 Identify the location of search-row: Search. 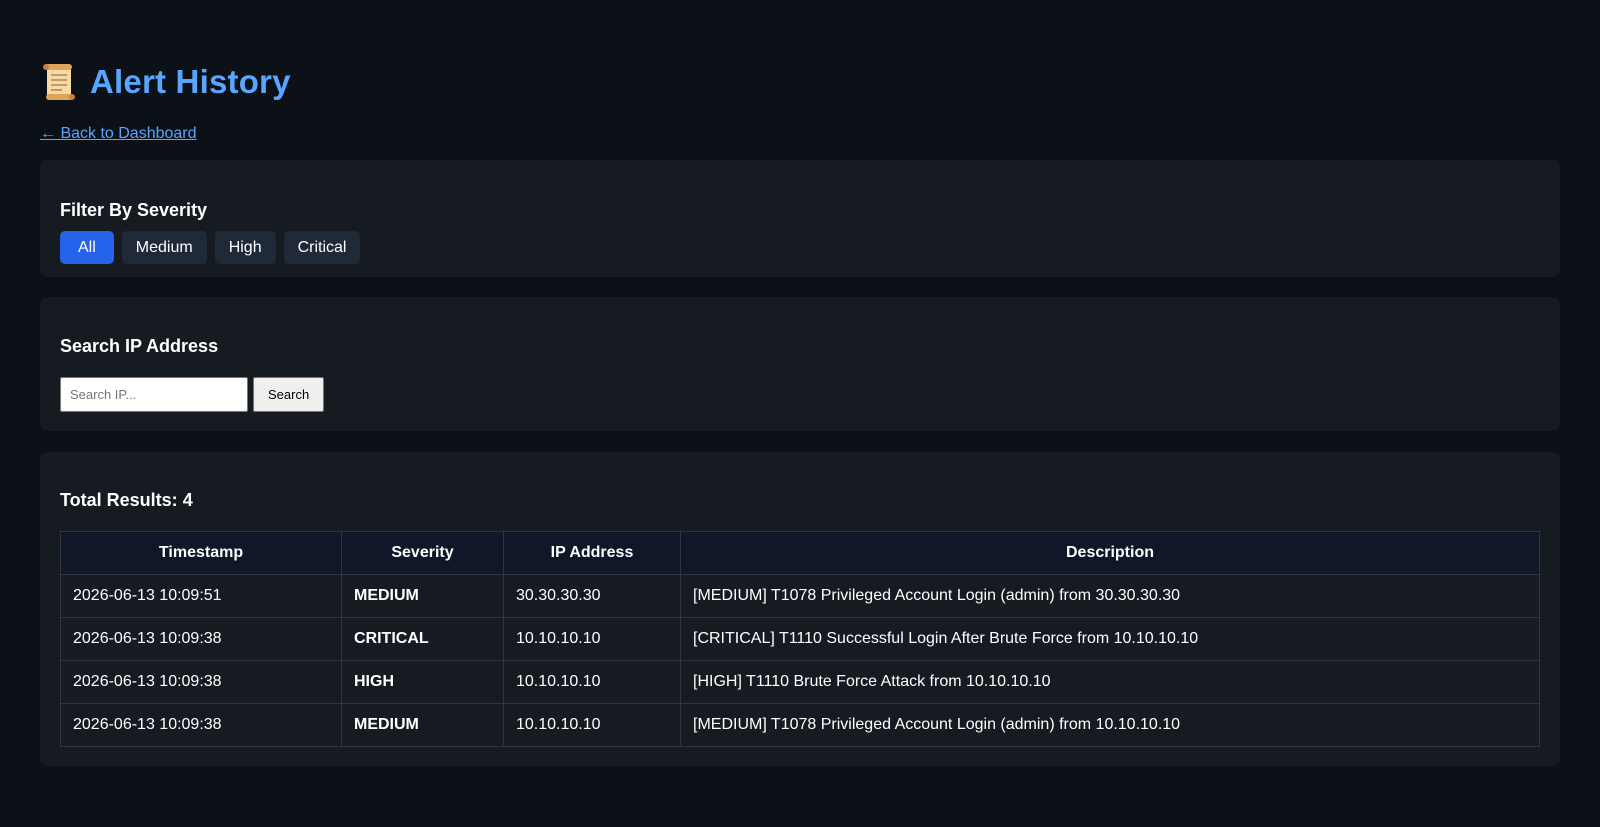
(192, 394).